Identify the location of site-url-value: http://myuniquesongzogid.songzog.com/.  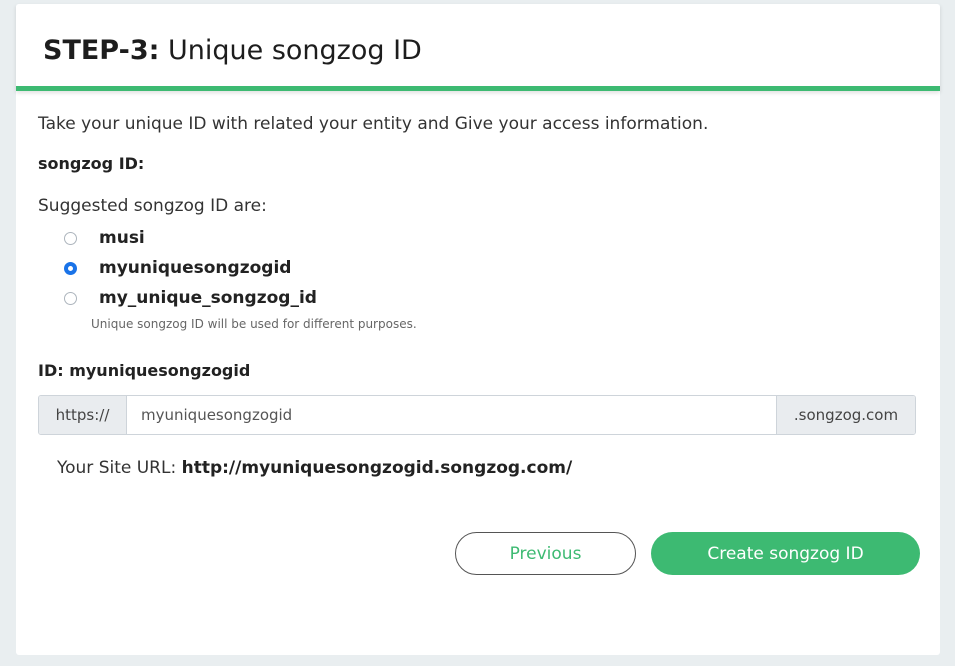
(377, 468).